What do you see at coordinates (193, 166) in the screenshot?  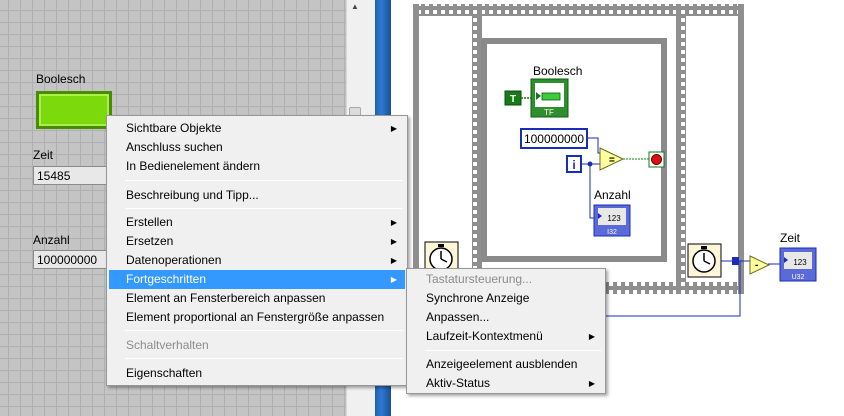 I see `menu-item-label: In Bedienelement ändern` at bounding box center [193, 166].